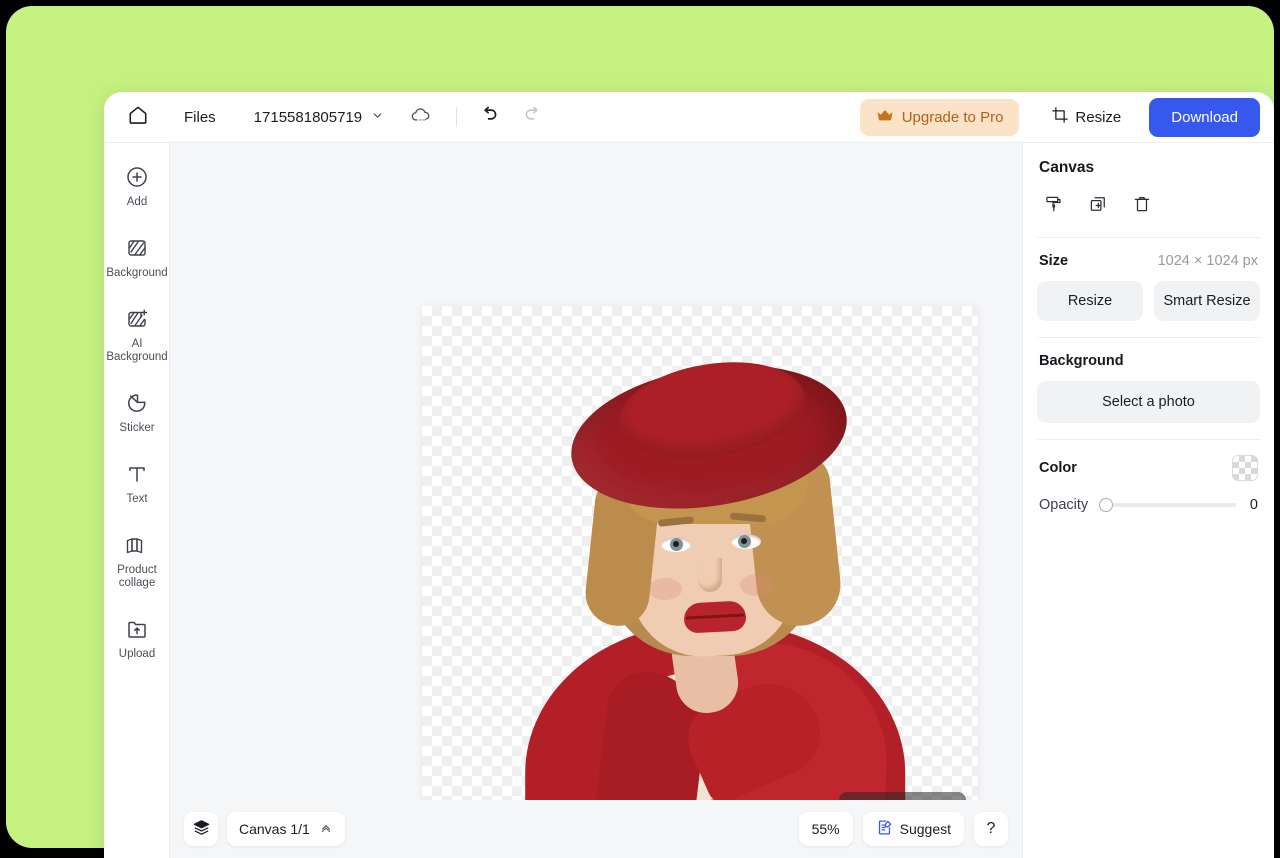 The image size is (1280, 858). What do you see at coordinates (1098, 117) in the screenshot?
I see `resize-label: Resize` at bounding box center [1098, 117].